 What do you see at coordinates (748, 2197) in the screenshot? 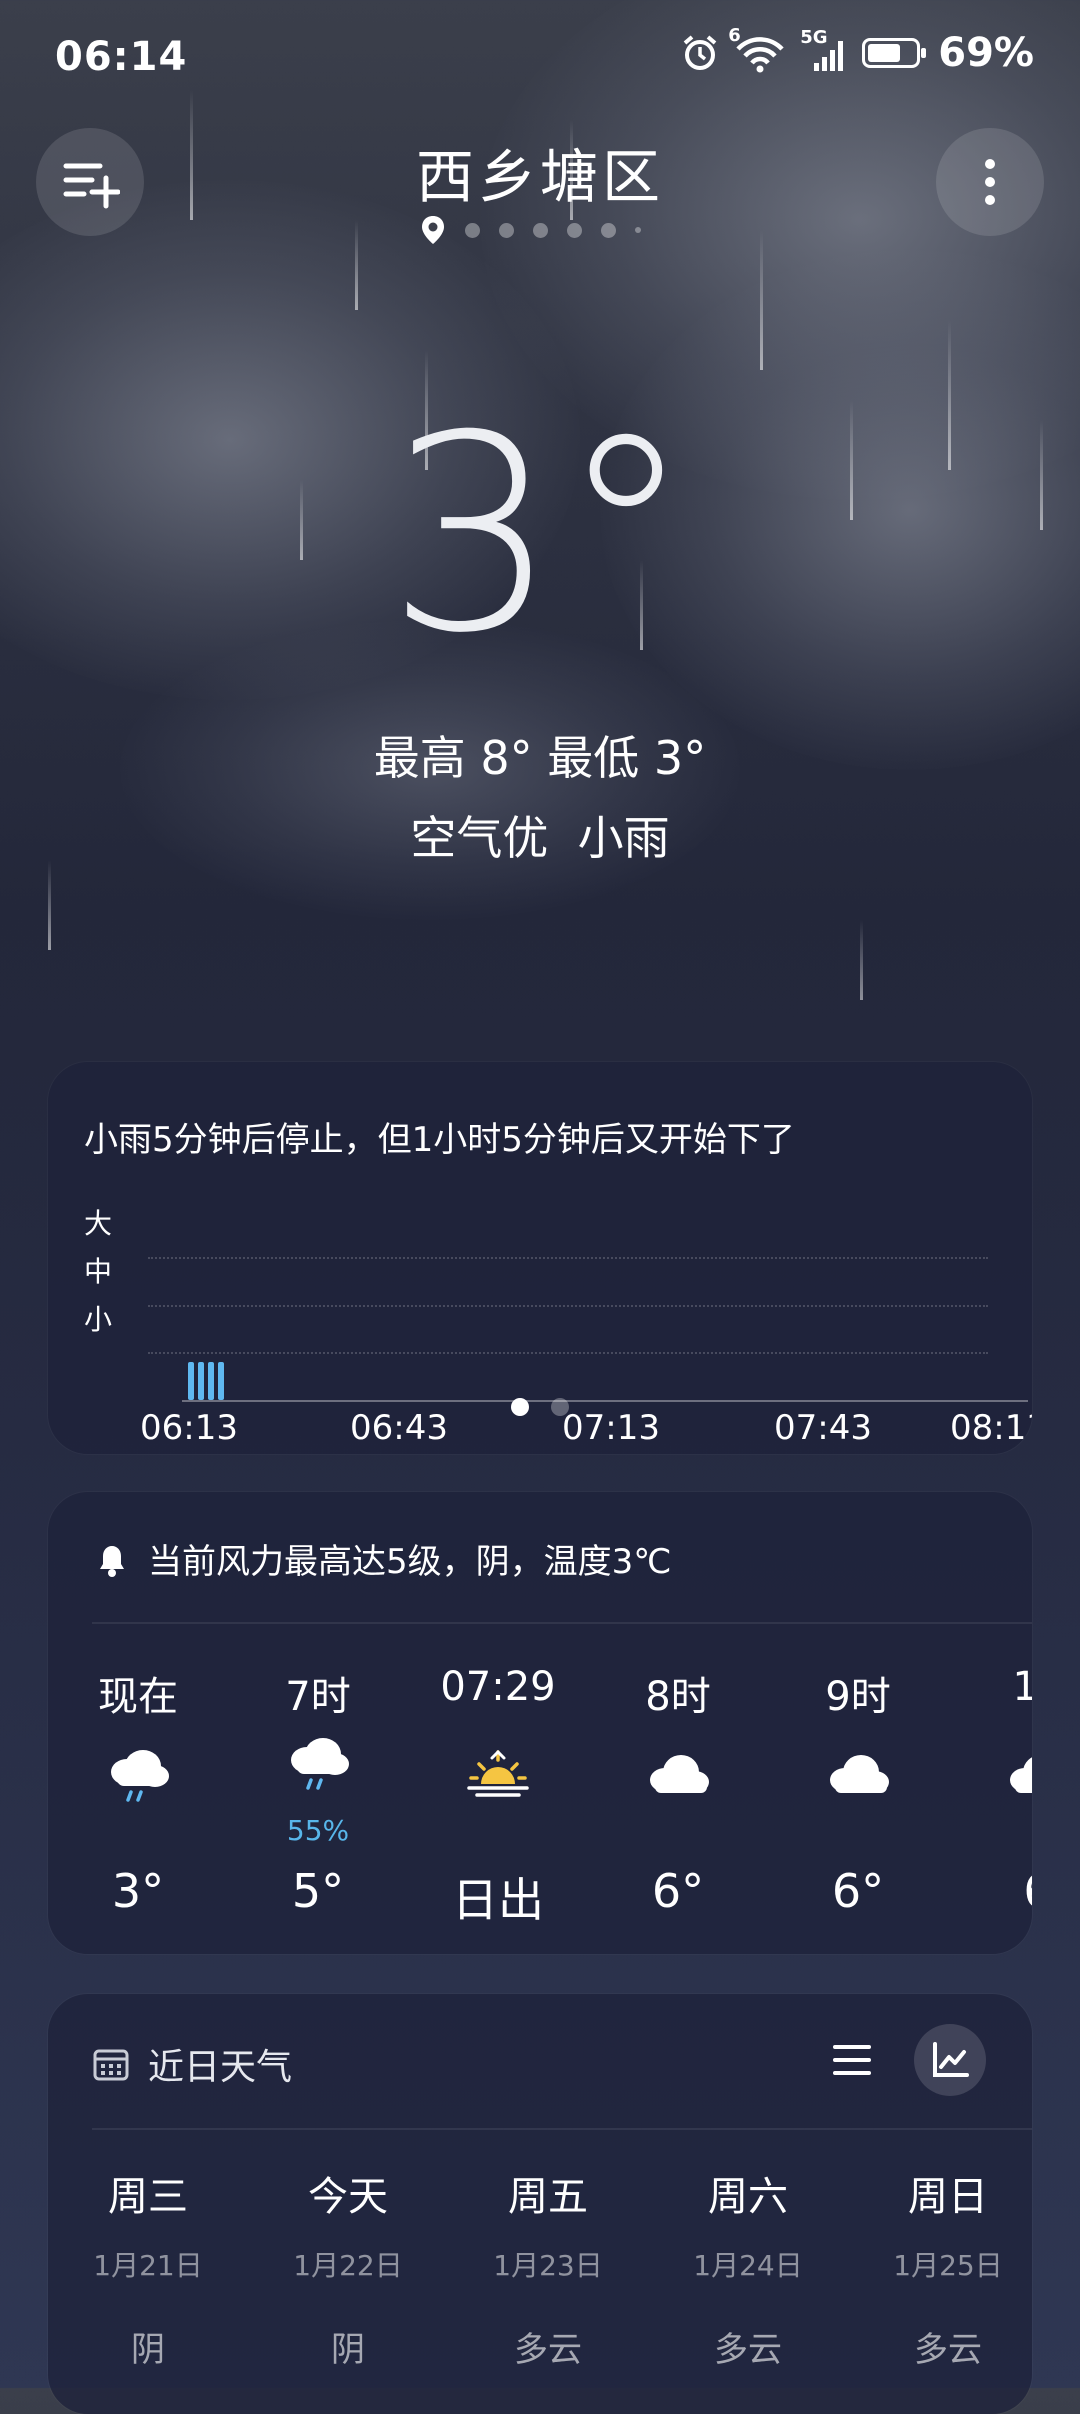
I see `day-name: 周六` at bounding box center [748, 2197].